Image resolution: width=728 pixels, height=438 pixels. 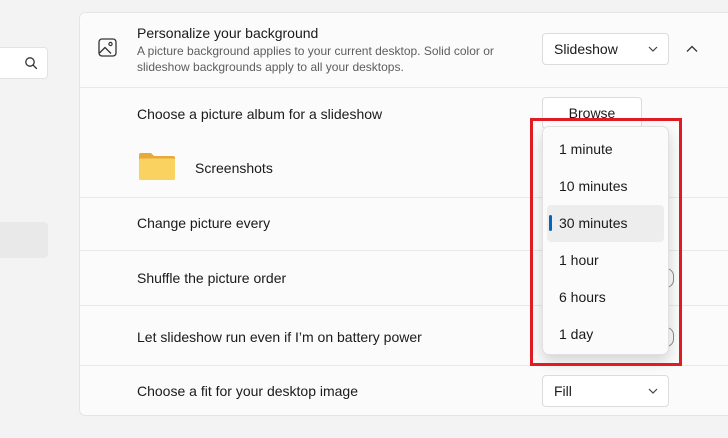 I want to click on search-icon, so click(x=31, y=63).